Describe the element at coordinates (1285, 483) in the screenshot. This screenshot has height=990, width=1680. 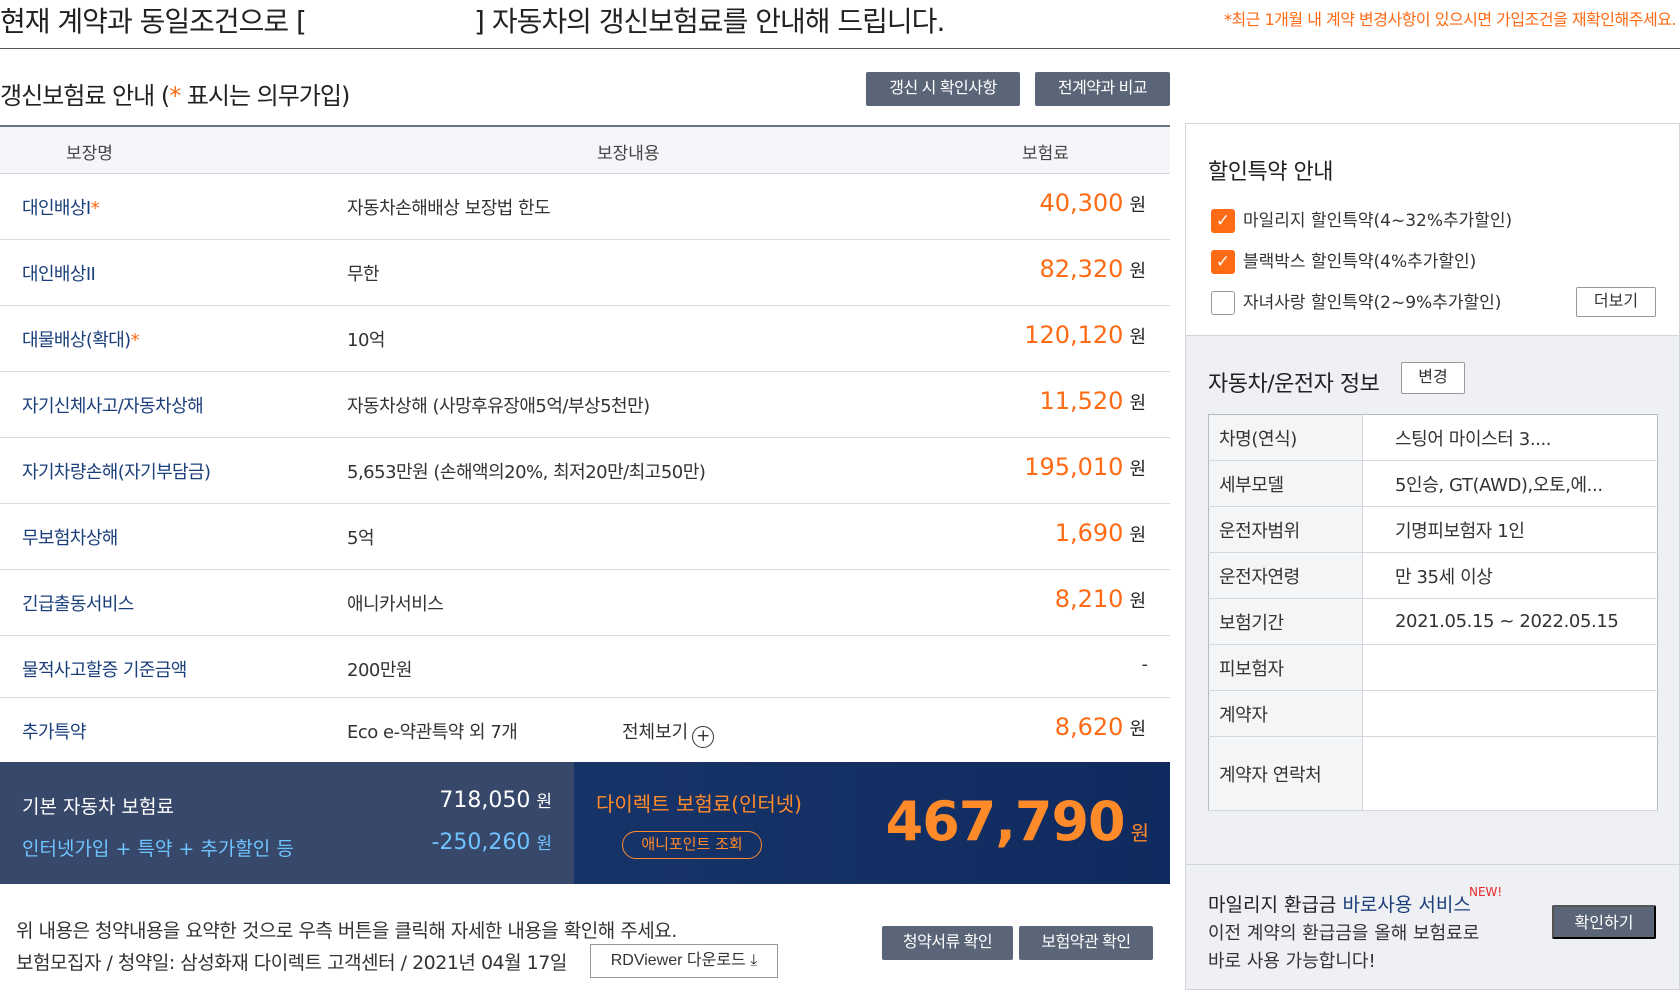
I see `info-key: 세부모델` at that location.